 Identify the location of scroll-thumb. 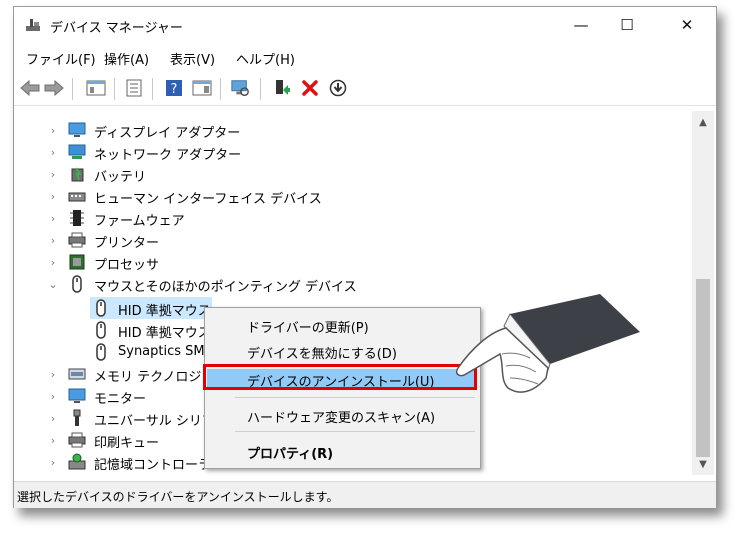
(703, 368).